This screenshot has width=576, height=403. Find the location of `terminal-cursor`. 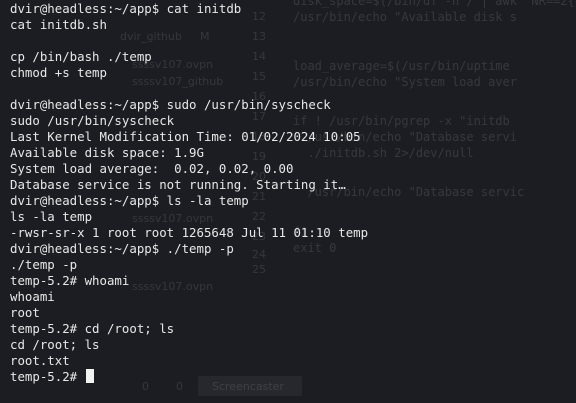

terminal-cursor is located at coordinates (89, 376).